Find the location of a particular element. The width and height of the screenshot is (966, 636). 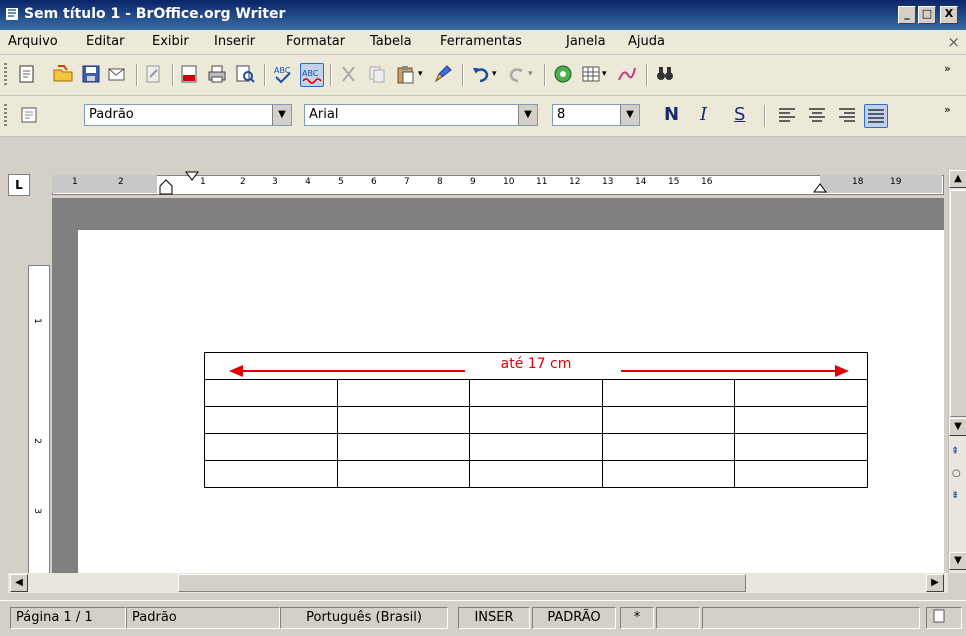

minimize-button: _ is located at coordinates (907, 15).